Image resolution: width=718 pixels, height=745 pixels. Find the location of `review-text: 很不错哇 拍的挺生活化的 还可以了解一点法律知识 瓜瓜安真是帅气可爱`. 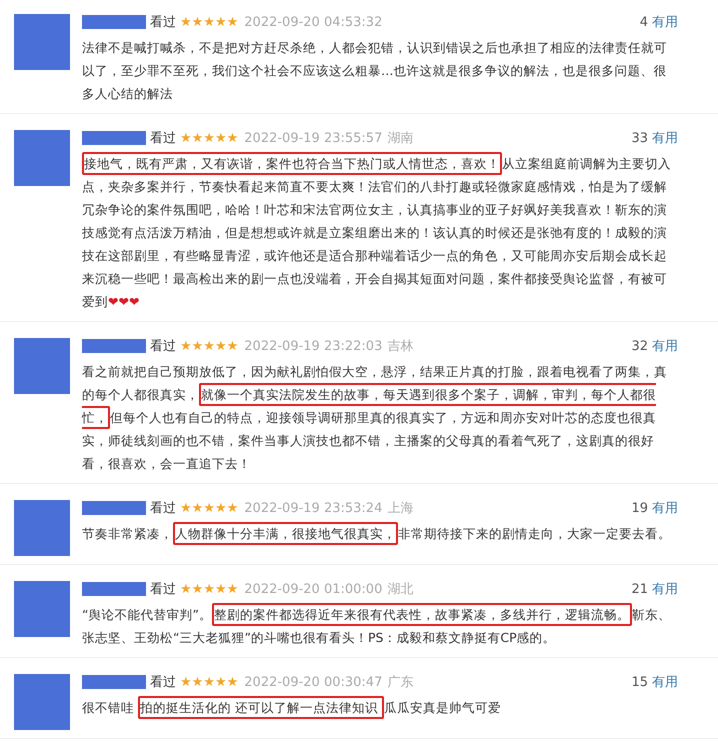

review-text: 很不错哇 拍的挺生活化的 还可以了解一点法律知识 瓜瓜安真是帅气可爱 is located at coordinates (380, 707).